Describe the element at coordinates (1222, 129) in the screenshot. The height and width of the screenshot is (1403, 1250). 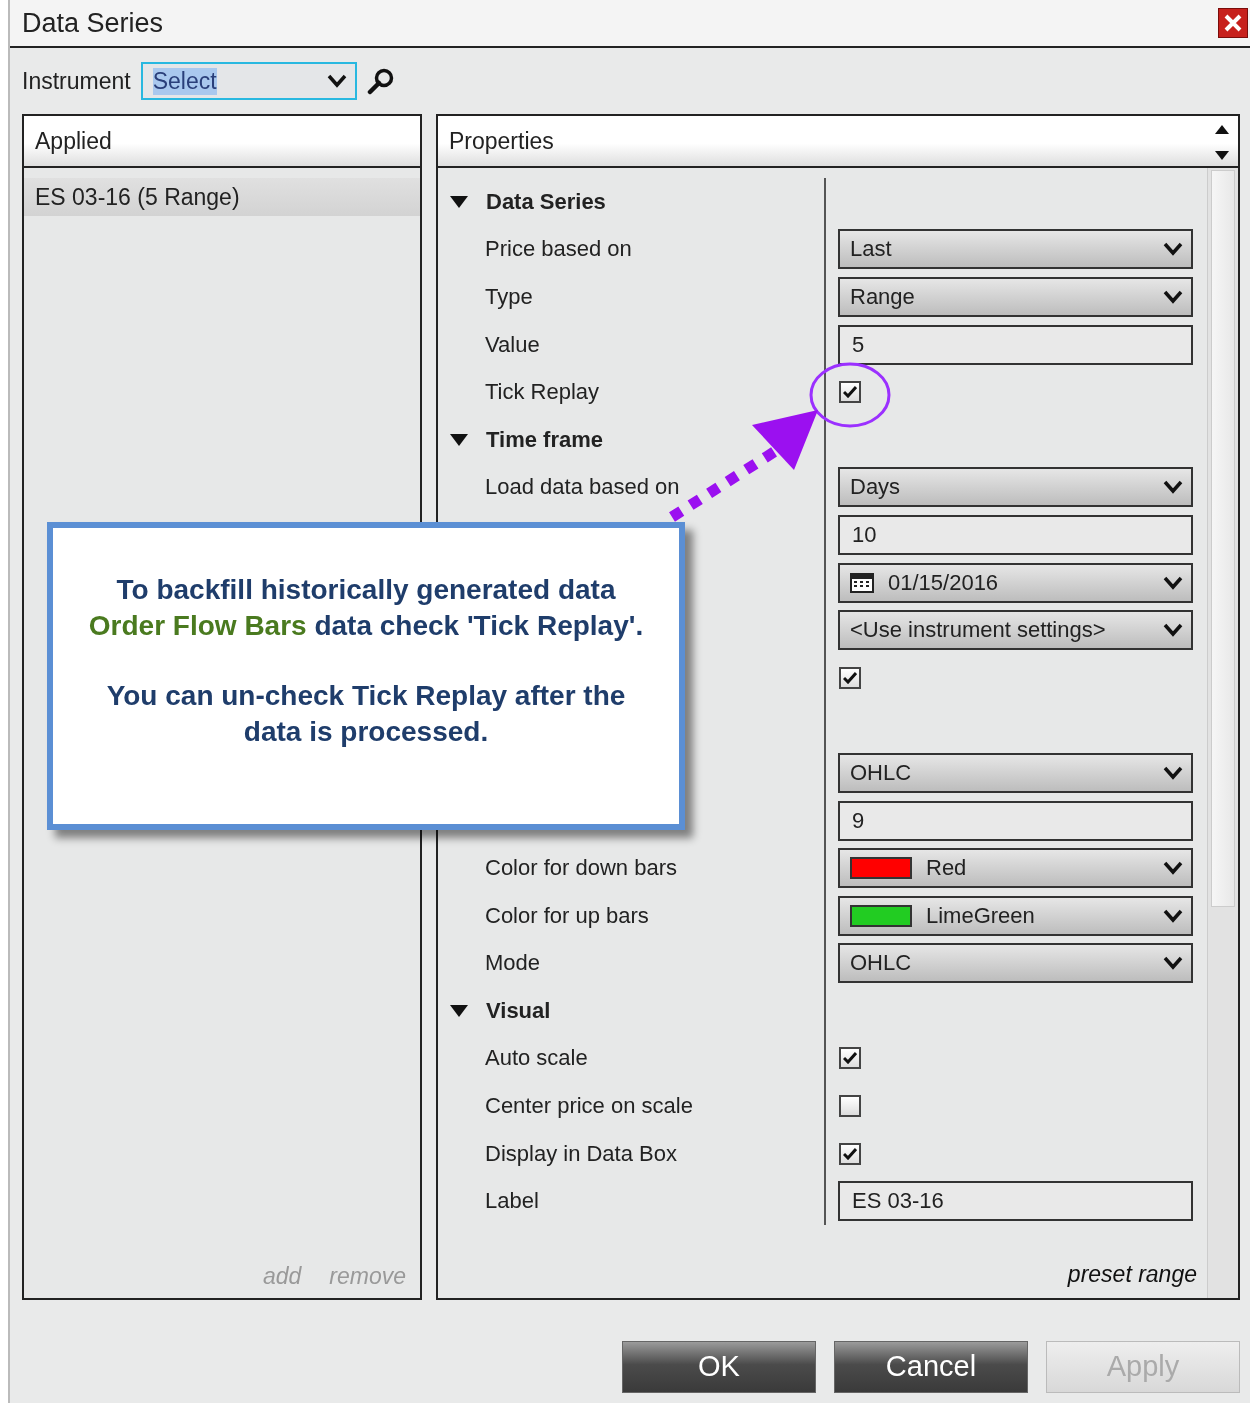
I see `scroll-up-icon` at that location.